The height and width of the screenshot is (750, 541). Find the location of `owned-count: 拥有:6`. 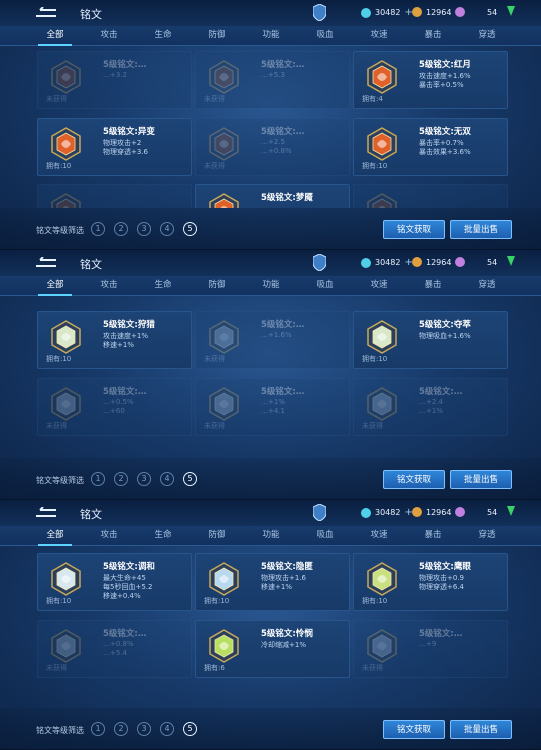

owned-count: 拥有:6 is located at coordinates (214, 668).